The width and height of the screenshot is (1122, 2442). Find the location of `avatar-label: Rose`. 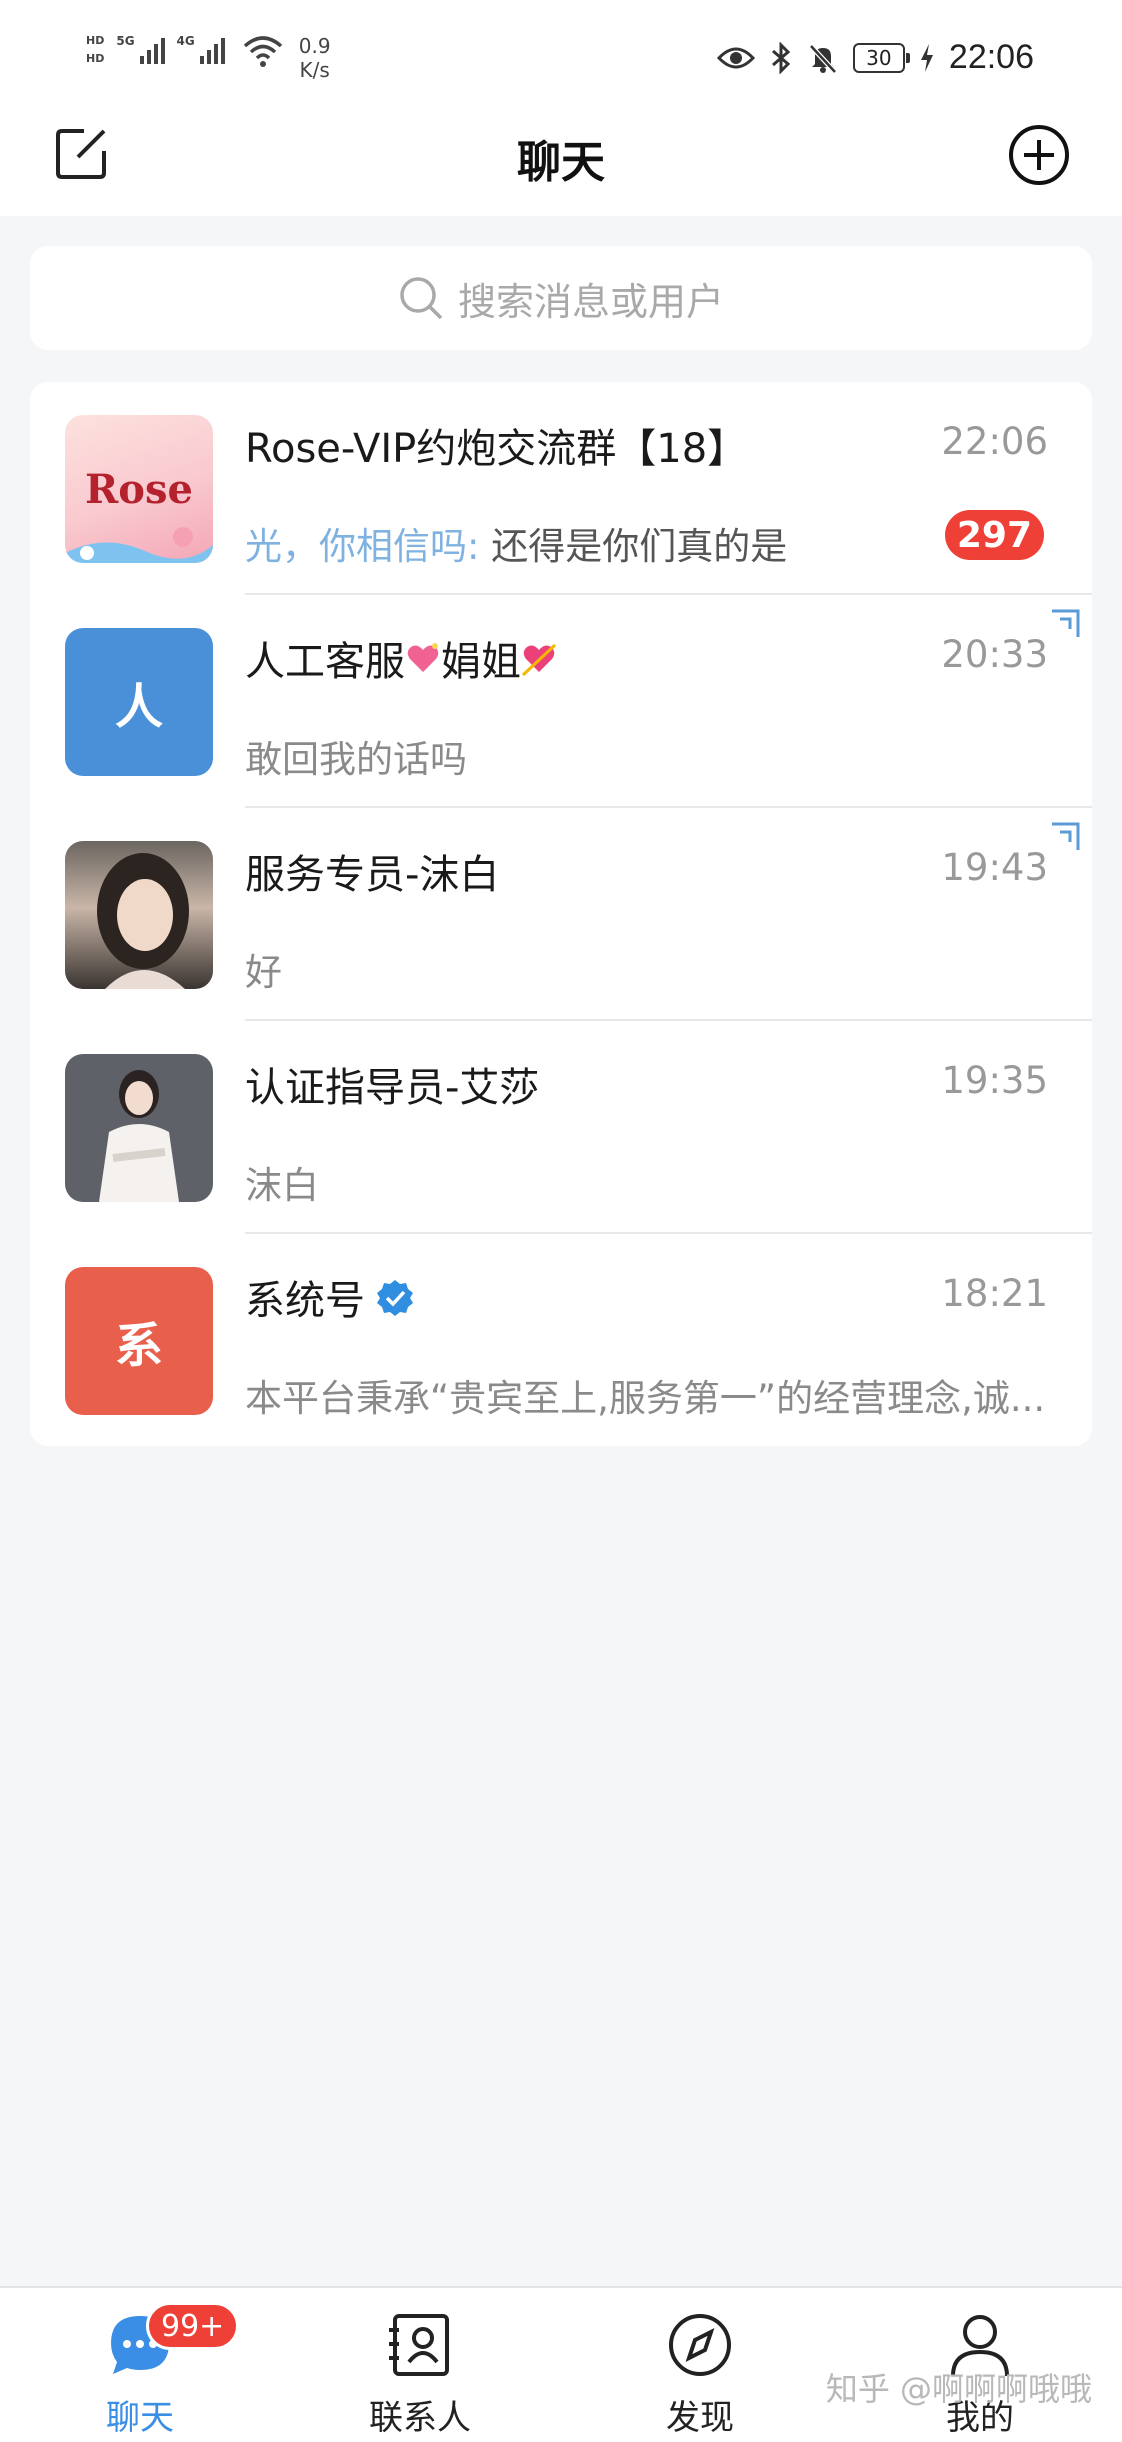

avatar-label: Rose is located at coordinates (139, 489).